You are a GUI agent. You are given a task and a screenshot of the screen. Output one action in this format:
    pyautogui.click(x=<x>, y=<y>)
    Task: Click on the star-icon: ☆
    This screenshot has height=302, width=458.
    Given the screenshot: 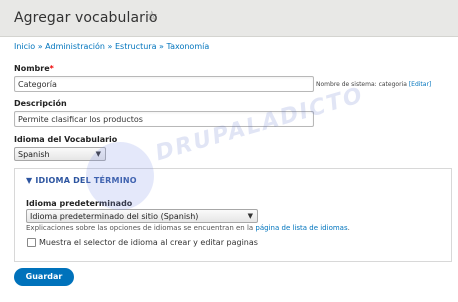 What is the action you would take?
    pyautogui.click(x=152, y=16)
    